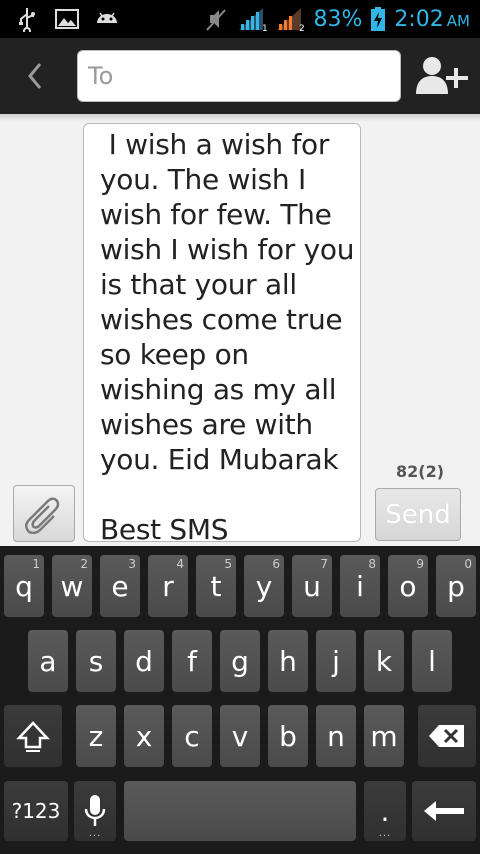 The height and width of the screenshot is (854, 480). I want to click on back-chevron-icon, so click(35, 76).